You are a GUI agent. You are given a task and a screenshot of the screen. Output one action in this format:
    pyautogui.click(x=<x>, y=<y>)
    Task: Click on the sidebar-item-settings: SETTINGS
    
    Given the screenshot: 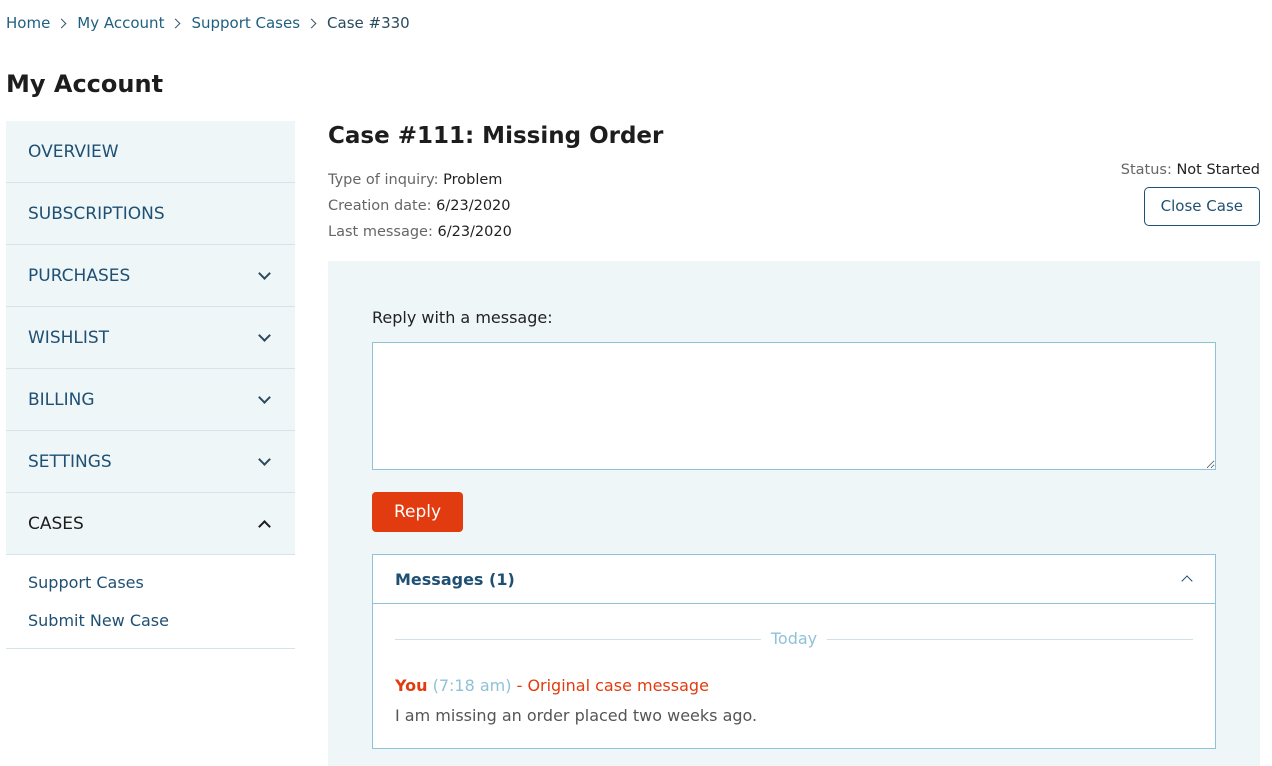 What is the action you would take?
    pyautogui.click(x=150, y=462)
    